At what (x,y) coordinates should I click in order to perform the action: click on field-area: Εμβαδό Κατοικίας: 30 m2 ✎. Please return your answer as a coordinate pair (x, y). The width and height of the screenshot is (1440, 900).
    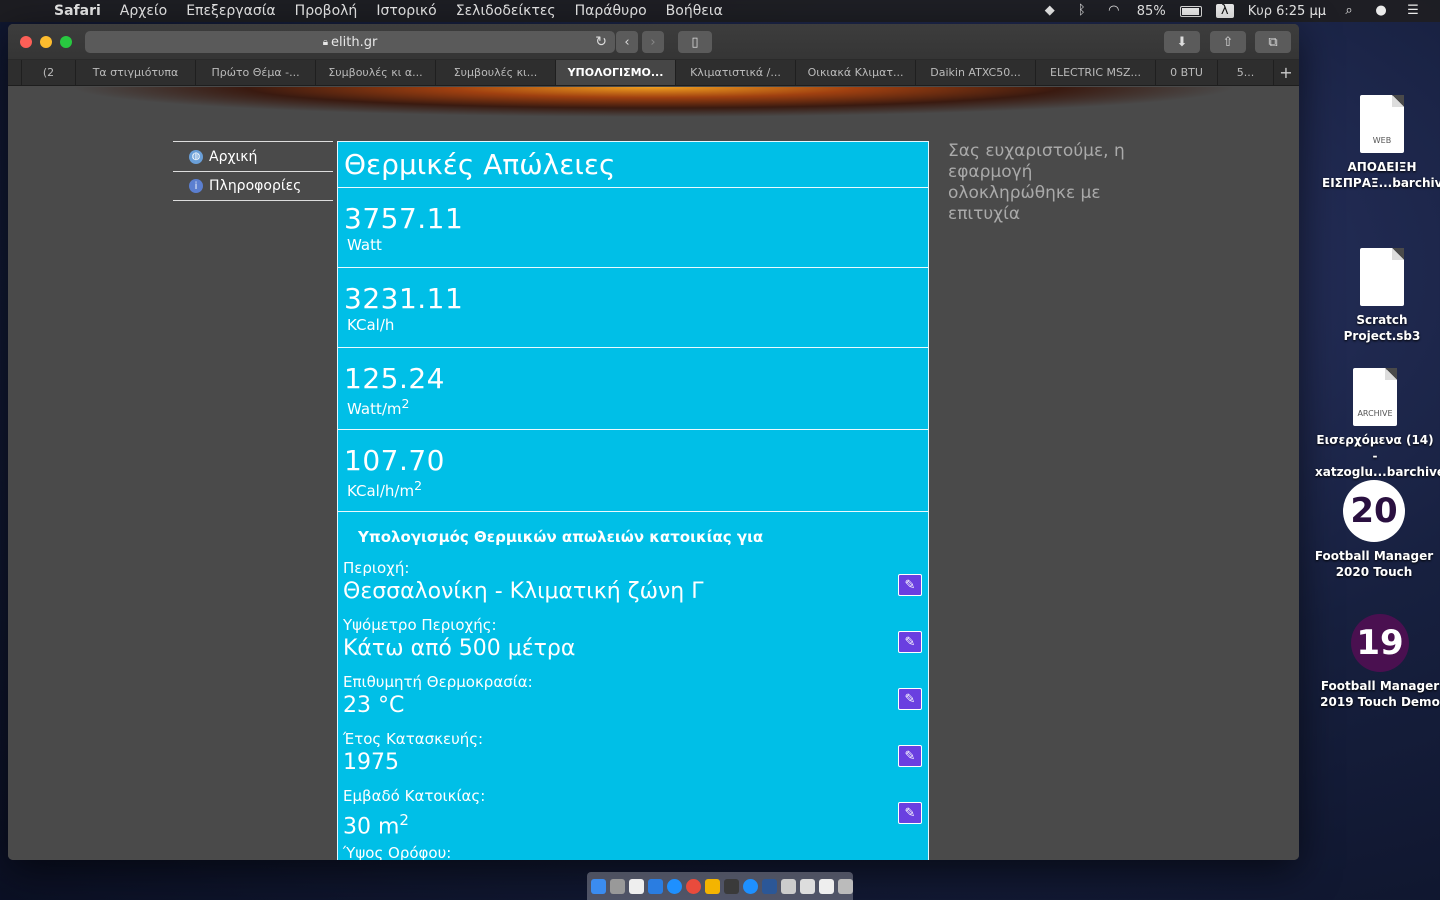
    Looking at the image, I should click on (633, 814).